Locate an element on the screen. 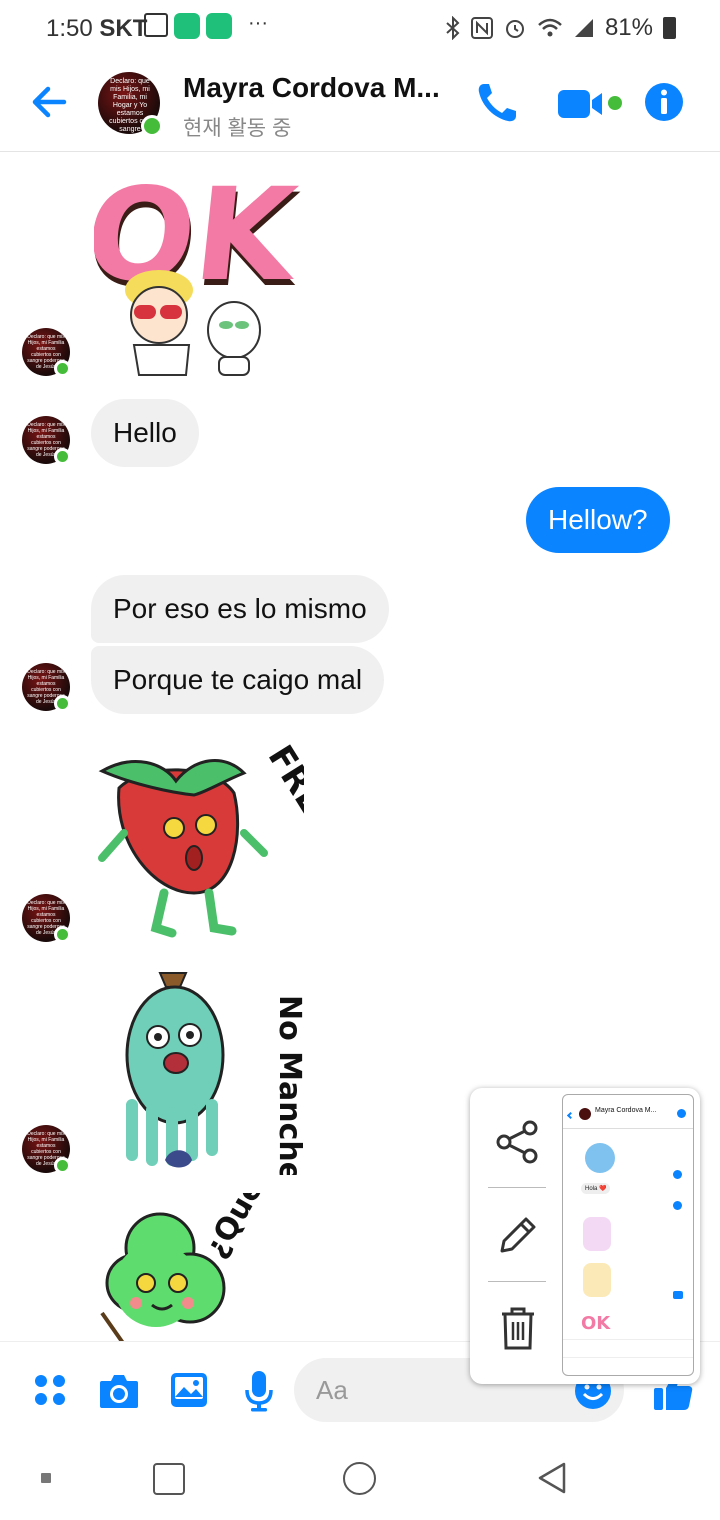 The image size is (720, 1520). incoming-message-bubble: Porque te caigo mal is located at coordinates (238, 680).